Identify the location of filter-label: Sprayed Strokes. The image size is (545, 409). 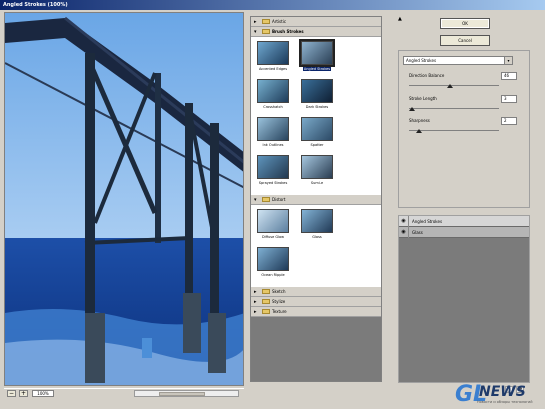
(273, 183).